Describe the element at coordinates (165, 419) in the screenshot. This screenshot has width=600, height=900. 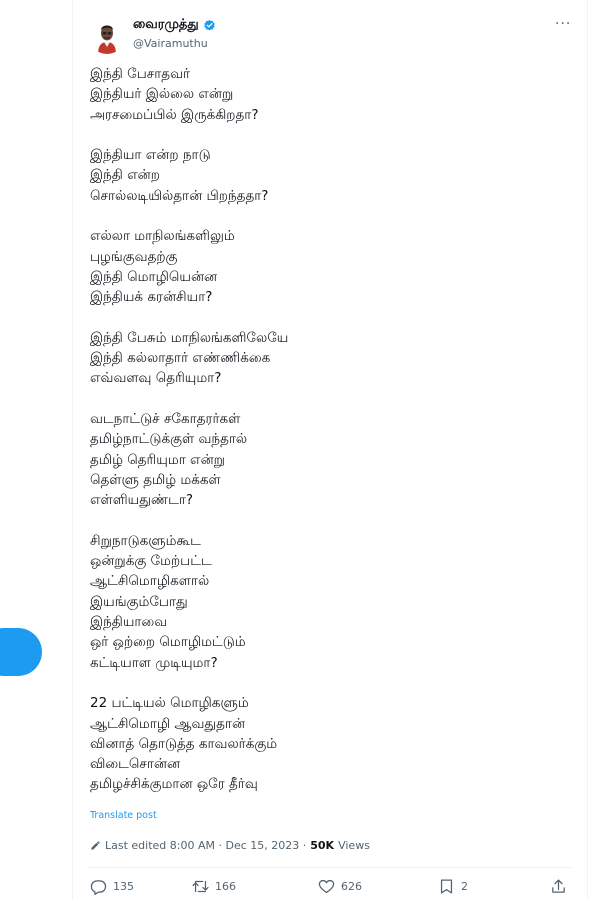
I see `post-line: வடநாட்டுச் சகோதரர்கள்` at that location.